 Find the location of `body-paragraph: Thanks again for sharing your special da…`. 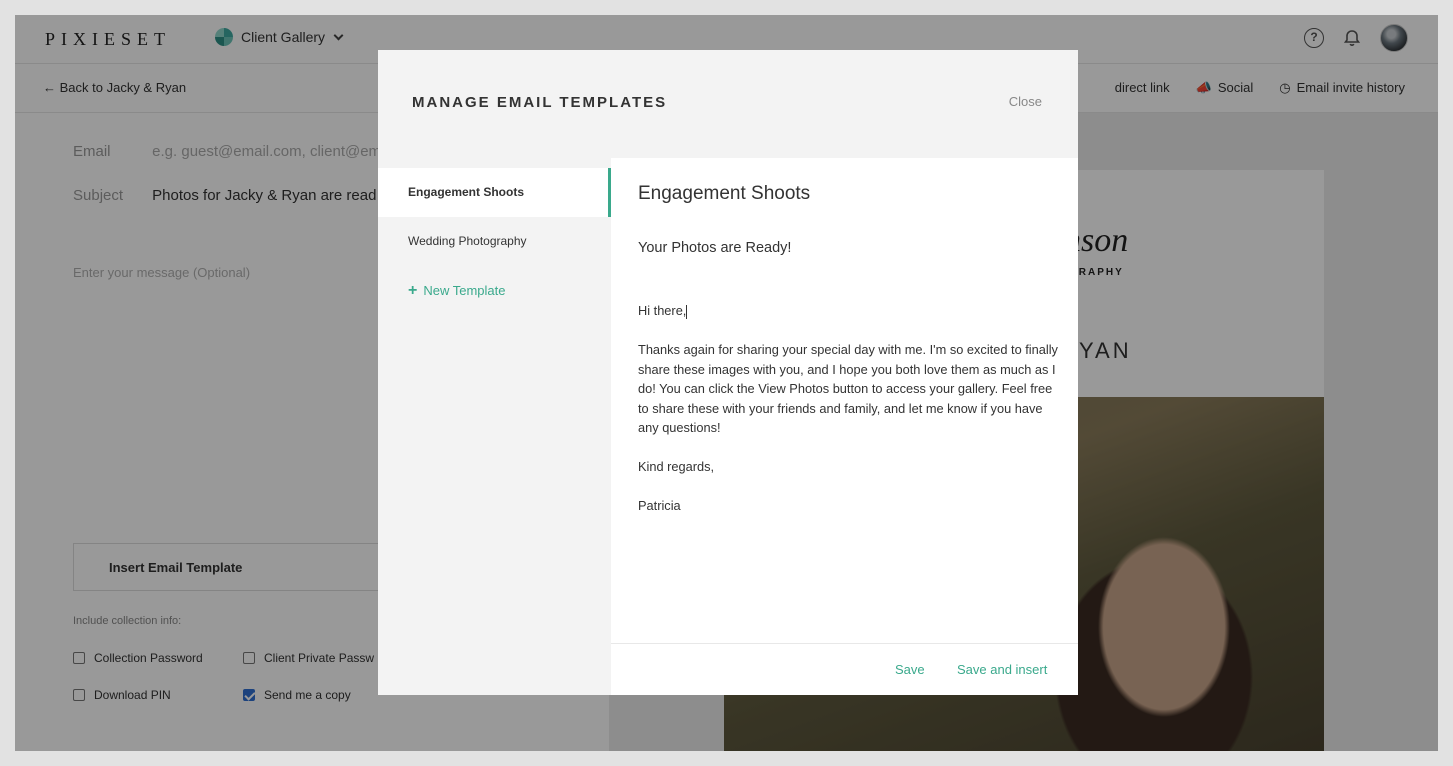

body-paragraph: Thanks again for sharing your special da… is located at coordinates (848, 388).